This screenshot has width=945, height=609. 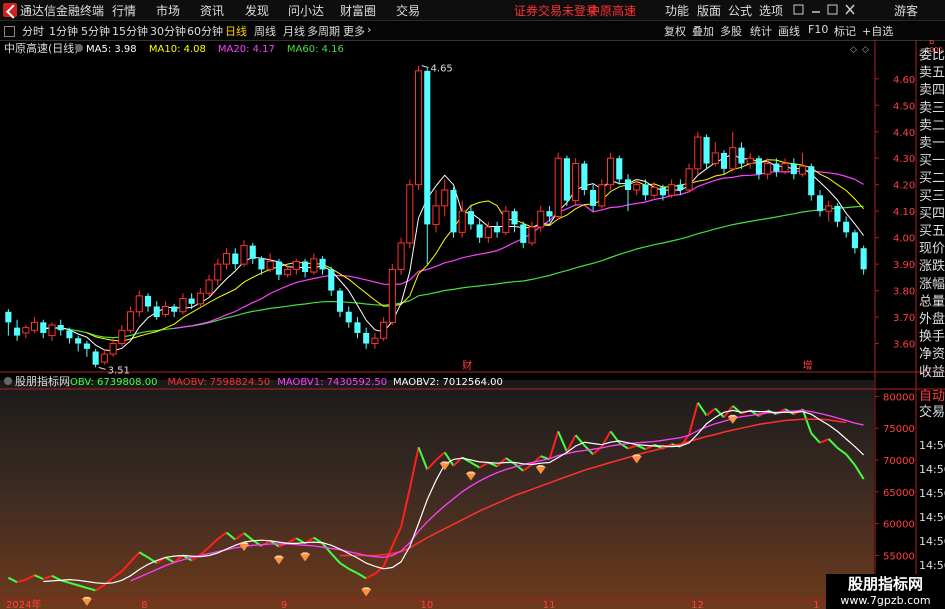 I want to click on menu-item: 行情, so click(x=124, y=10).